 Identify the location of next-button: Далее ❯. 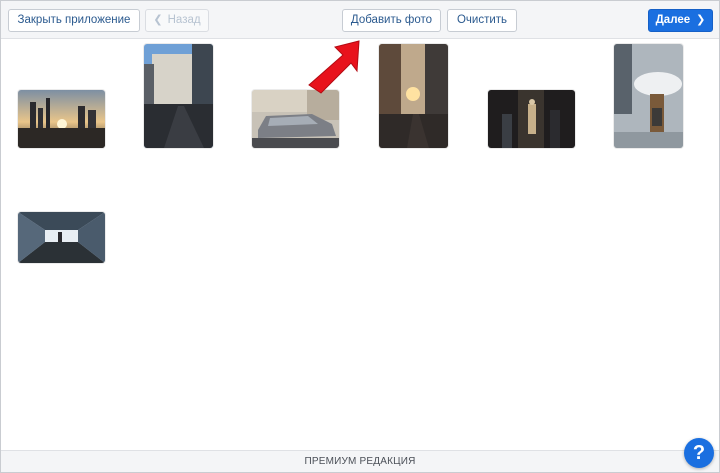
(680, 20).